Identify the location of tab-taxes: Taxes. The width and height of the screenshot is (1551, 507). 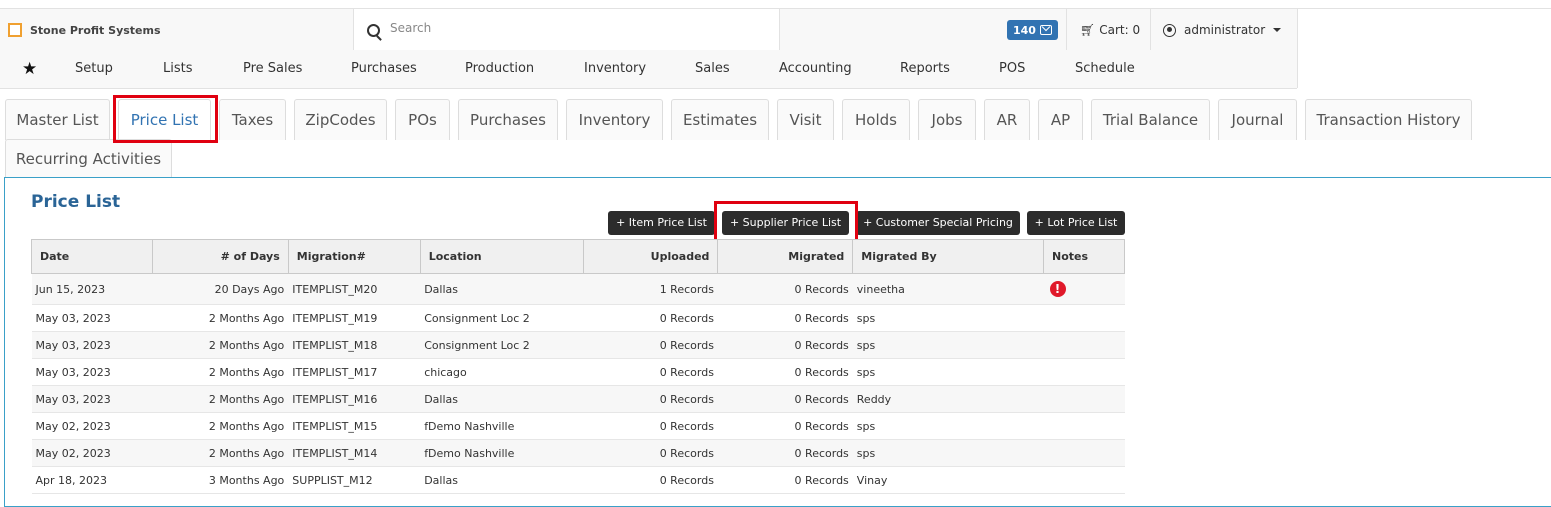
(252, 119).